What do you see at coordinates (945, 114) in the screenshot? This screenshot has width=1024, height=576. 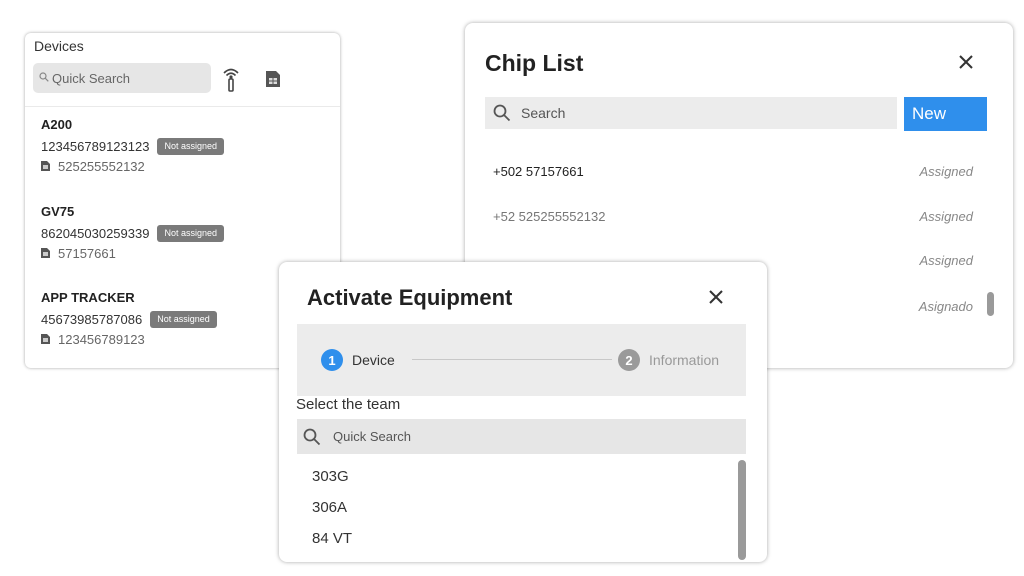 I see `new-button: New` at bounding box center [945, 114].